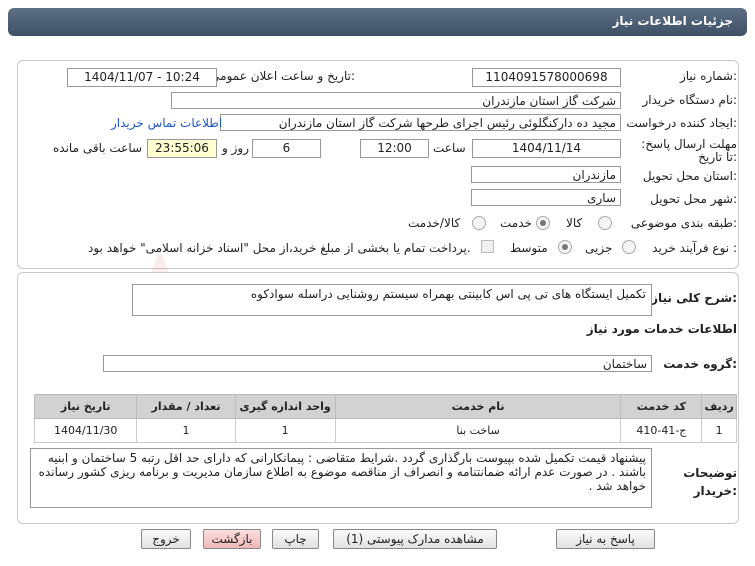 This screenshot has height=566, width=755. What do you see at coordinates (232, 539) in the screenshot?
I see `back-button: بازگشت` at bounding box center [232, 539].